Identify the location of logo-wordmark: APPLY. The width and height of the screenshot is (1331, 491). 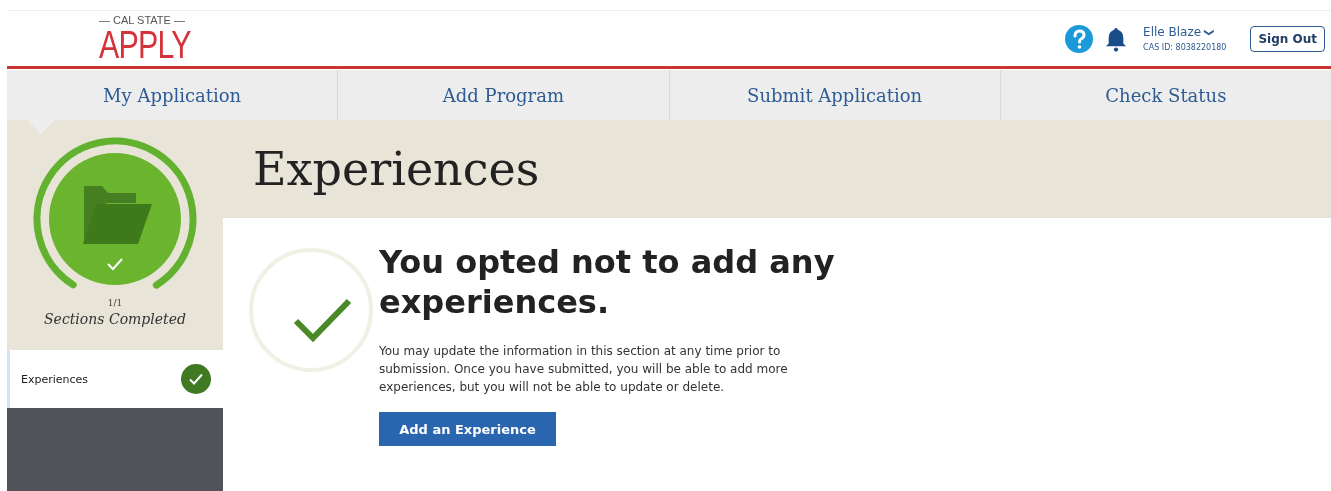
(145, 44).